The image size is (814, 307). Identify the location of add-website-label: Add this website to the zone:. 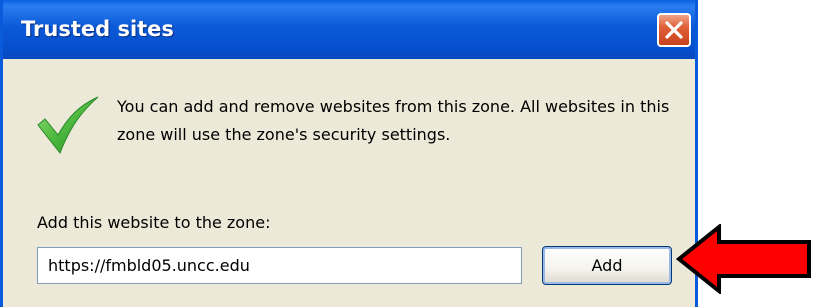
(154, 222).